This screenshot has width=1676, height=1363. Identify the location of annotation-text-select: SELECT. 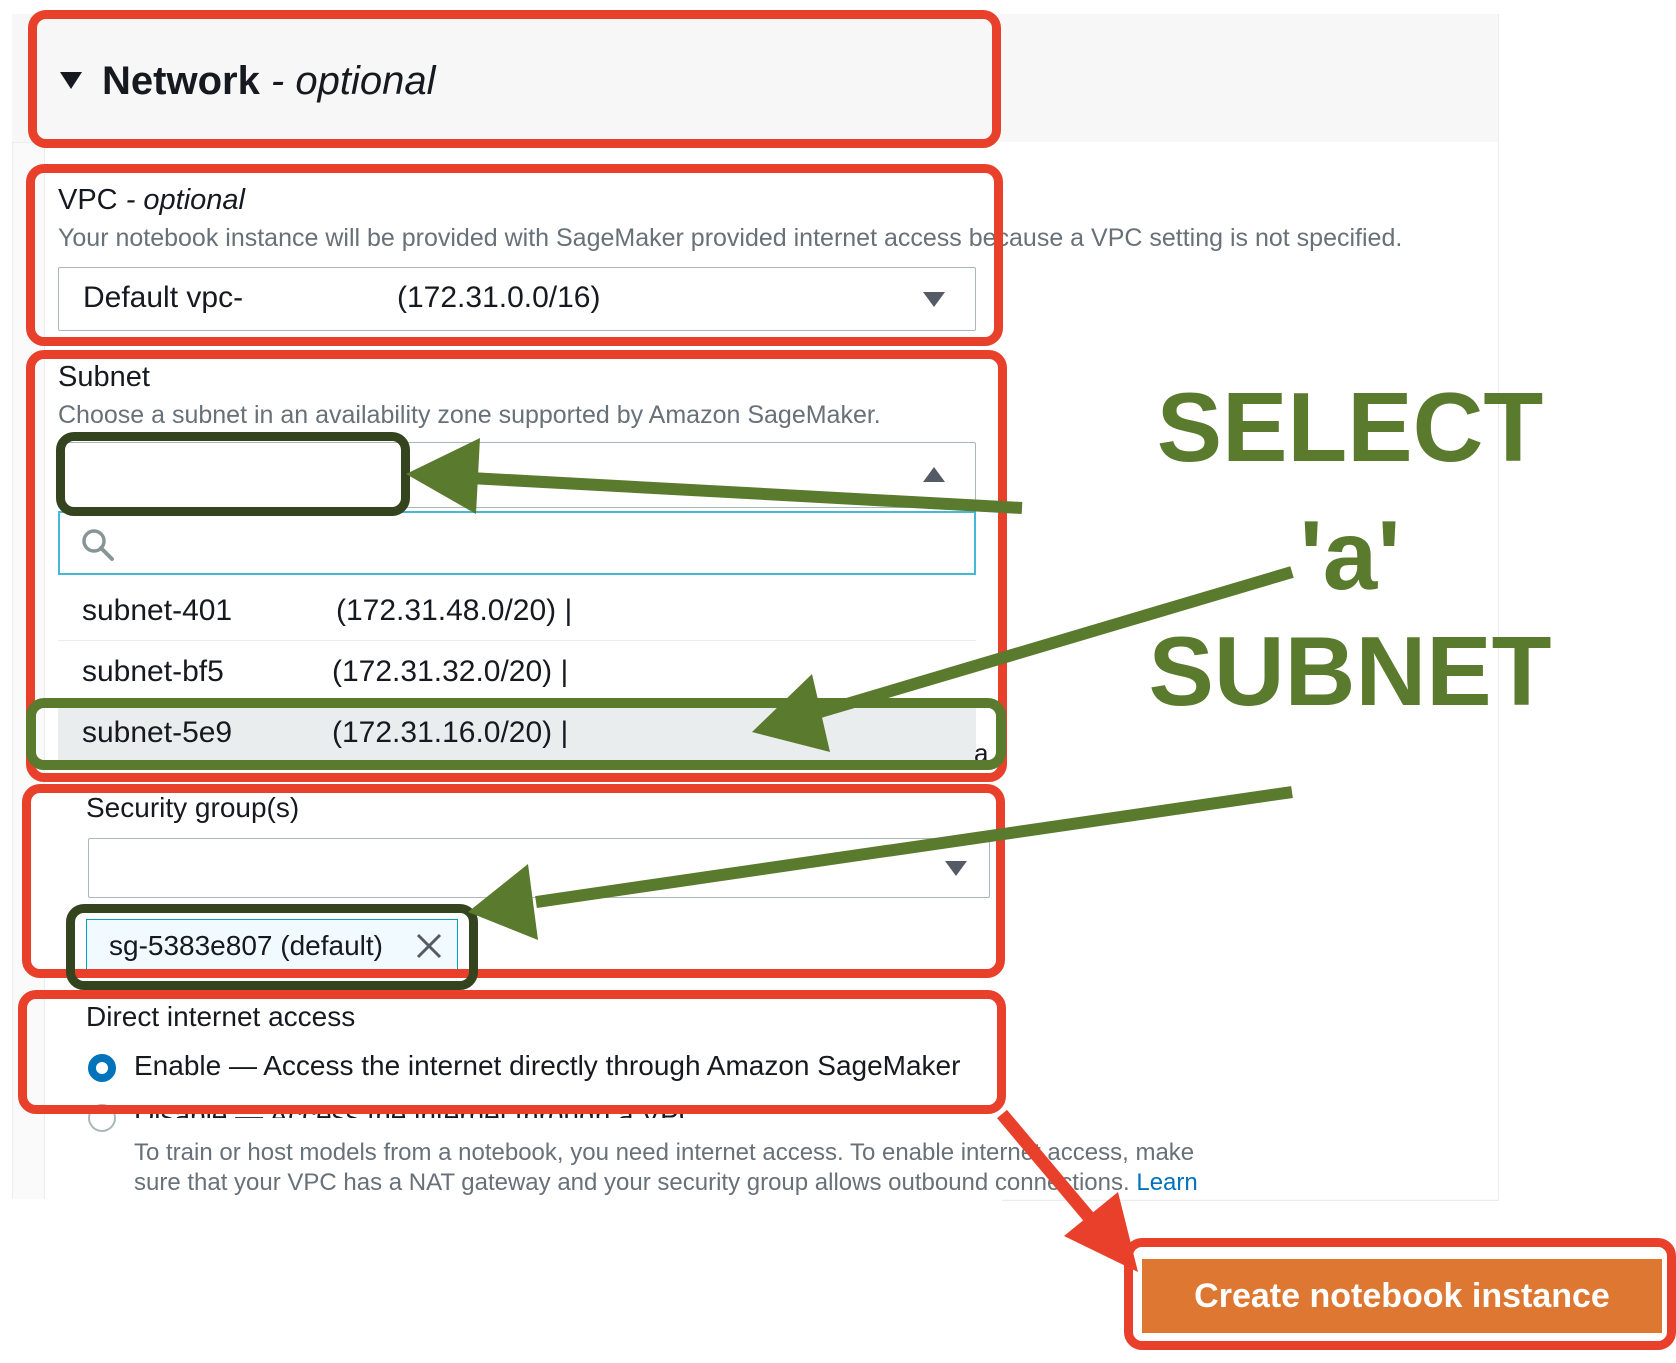
(1350, 427).